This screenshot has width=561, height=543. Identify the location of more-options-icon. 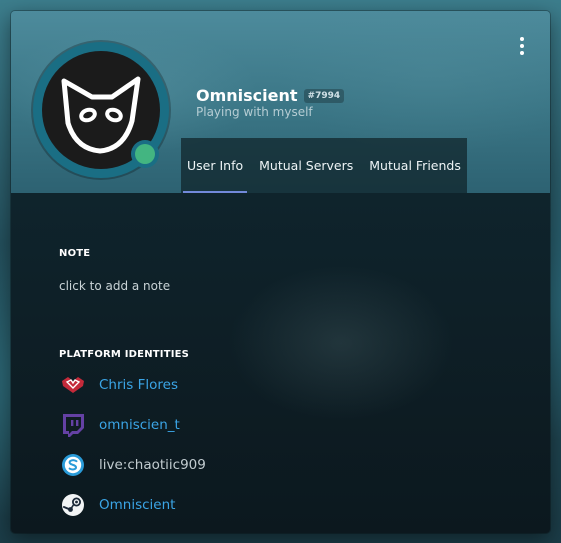
(522, 48).